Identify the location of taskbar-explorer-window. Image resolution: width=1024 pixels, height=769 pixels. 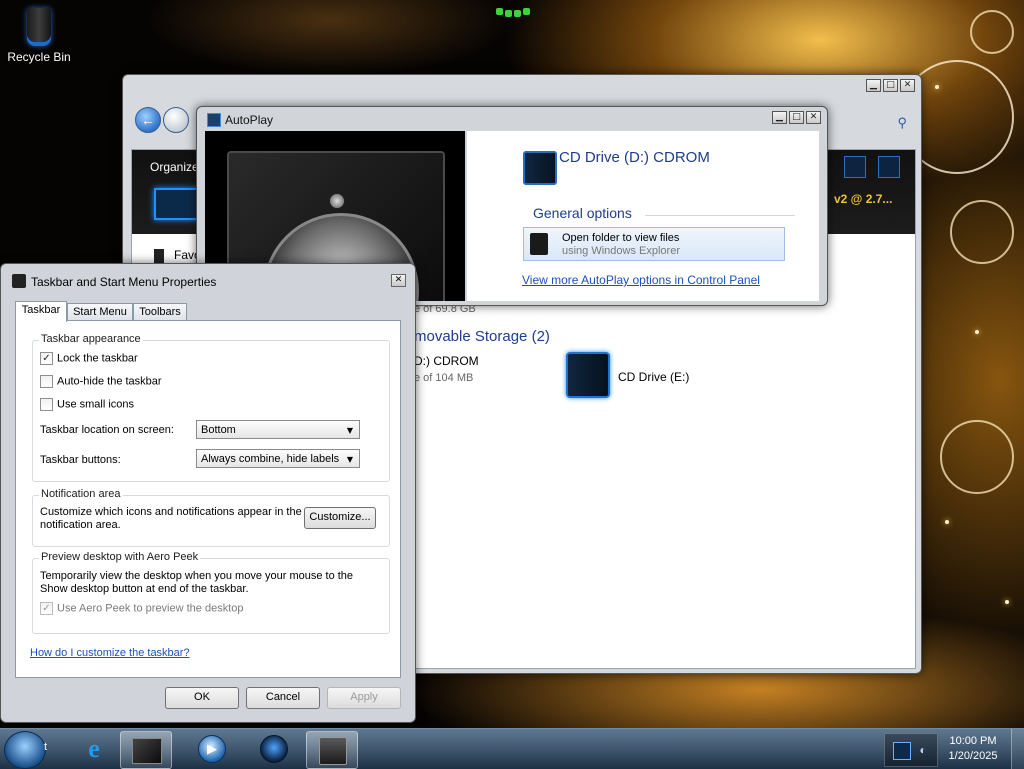
(146, 750).